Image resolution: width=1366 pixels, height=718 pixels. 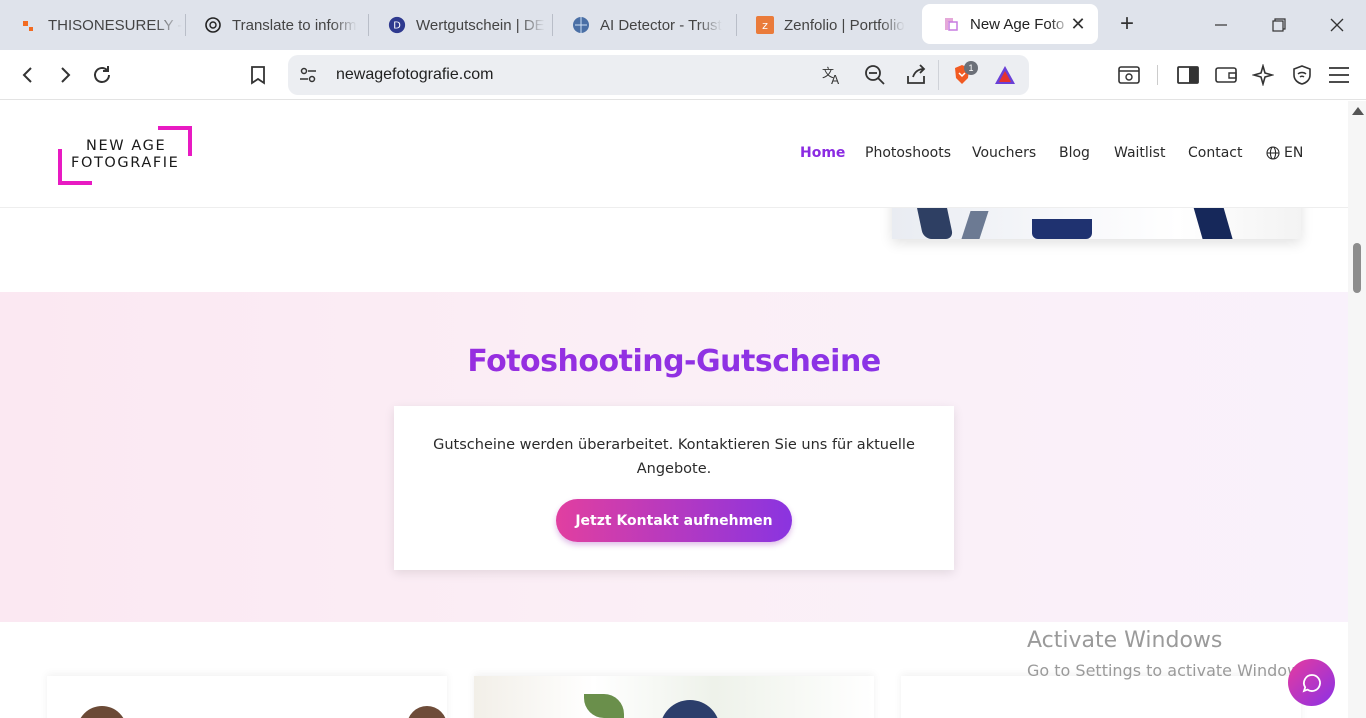 What do you see at coordinates (1357, 268) in the screenshot?
I see `scroll-thumb` at bounding box center [1357, 268].